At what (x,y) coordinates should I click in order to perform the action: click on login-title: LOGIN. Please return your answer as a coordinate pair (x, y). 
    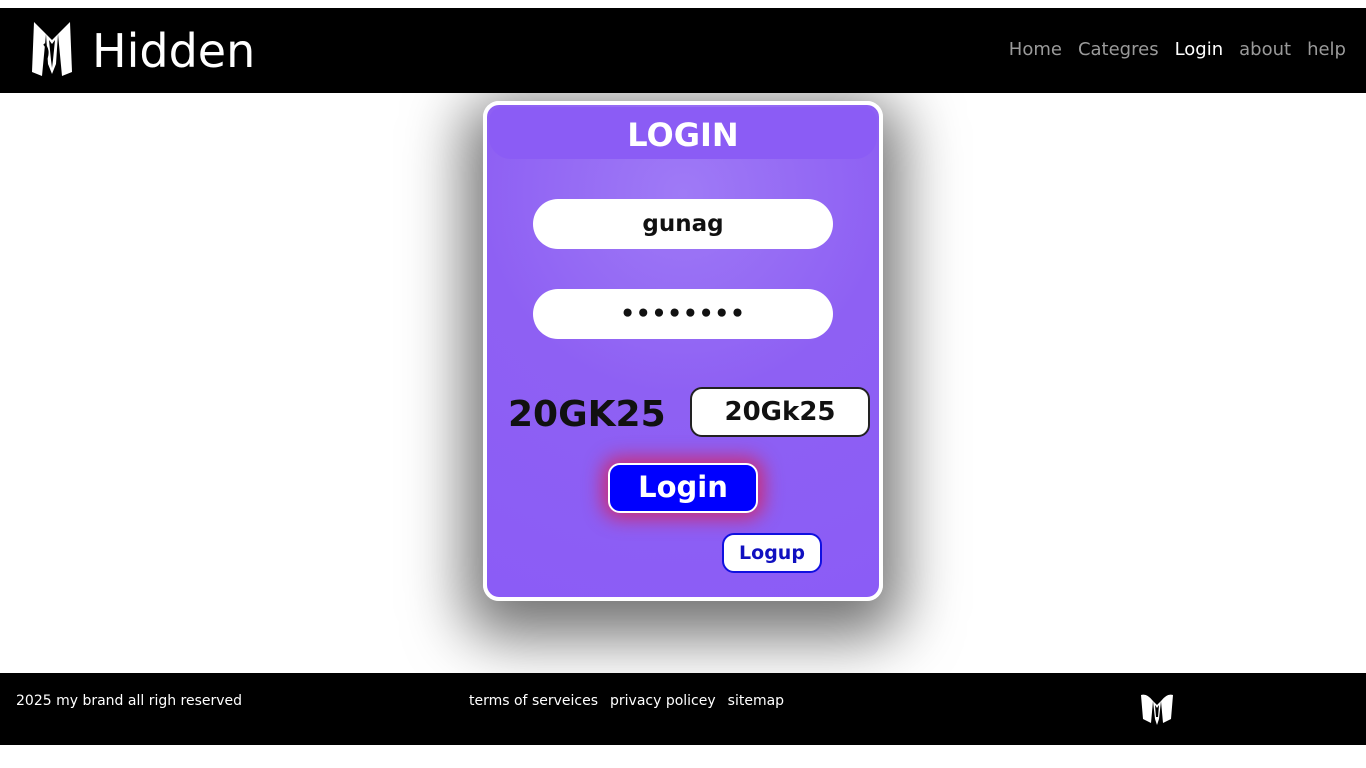
    Looking at the image, I should click on (683, 135).